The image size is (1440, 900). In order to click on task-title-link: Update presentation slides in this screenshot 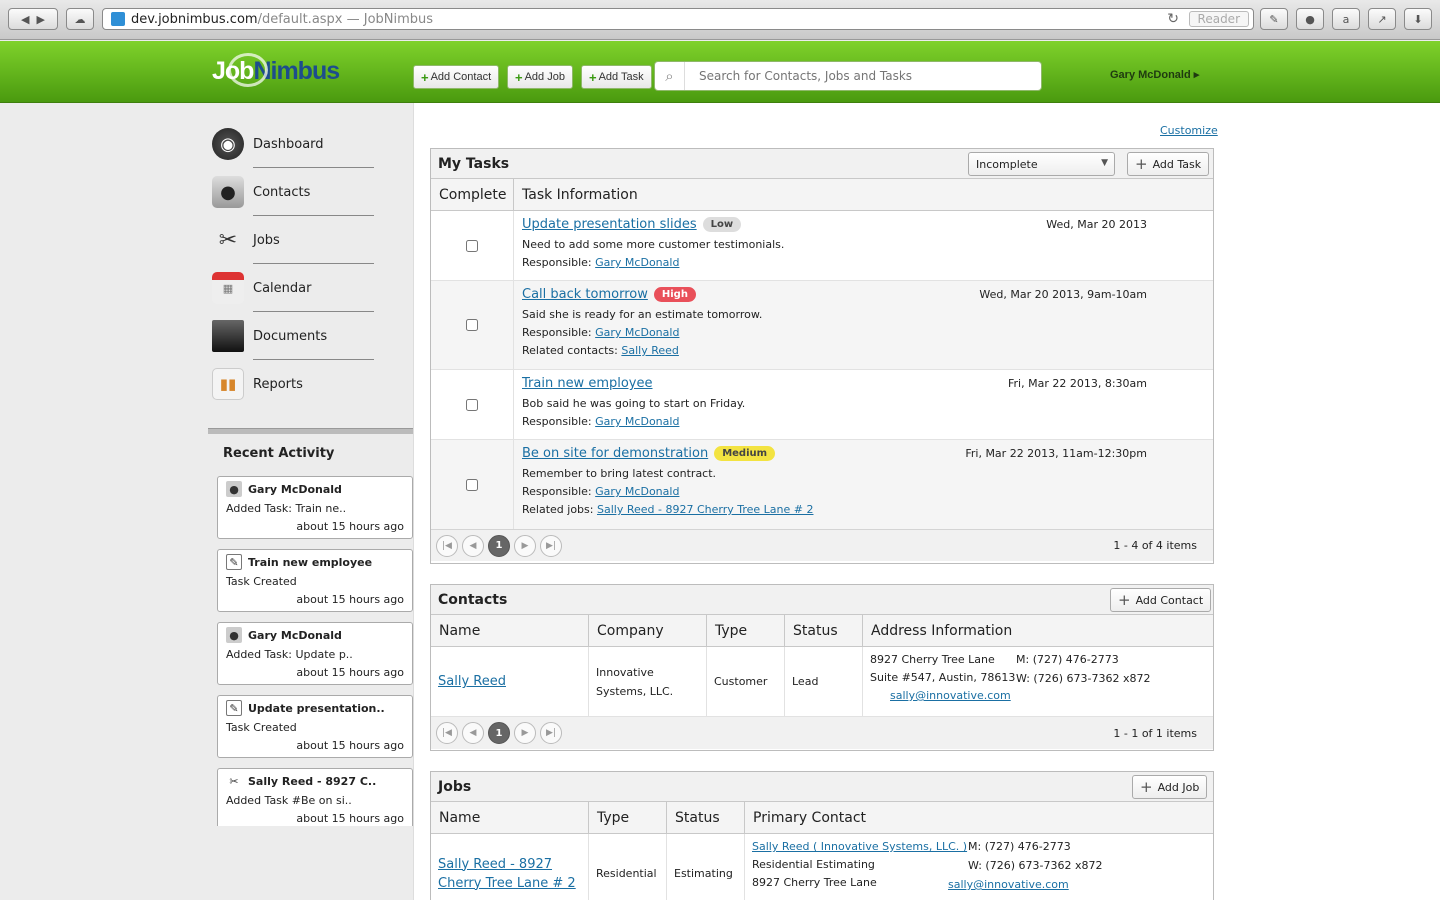, I will do `click(609, 224)`.